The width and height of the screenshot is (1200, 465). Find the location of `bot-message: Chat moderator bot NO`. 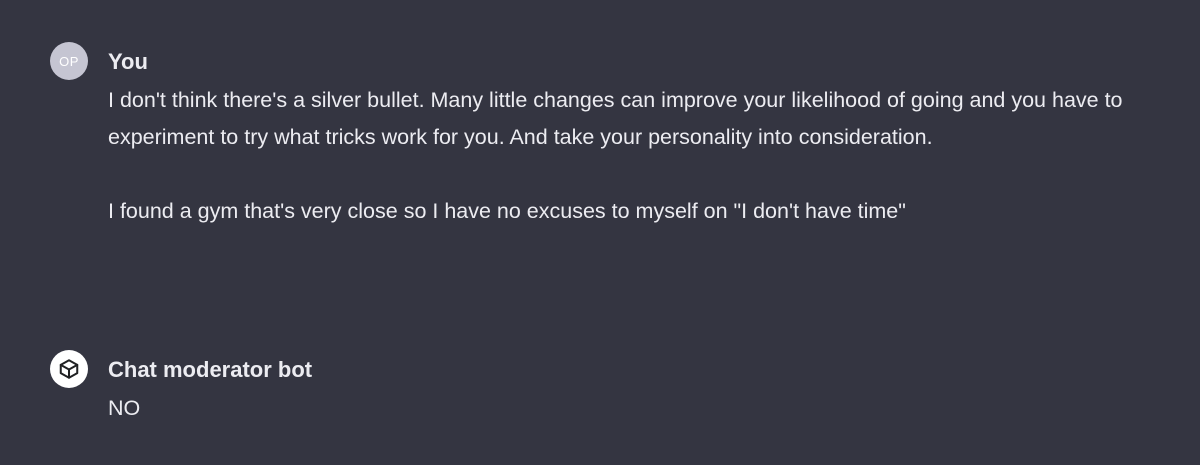

bot-message: Chat moderator bot NO is located at coordinates (181, 388).